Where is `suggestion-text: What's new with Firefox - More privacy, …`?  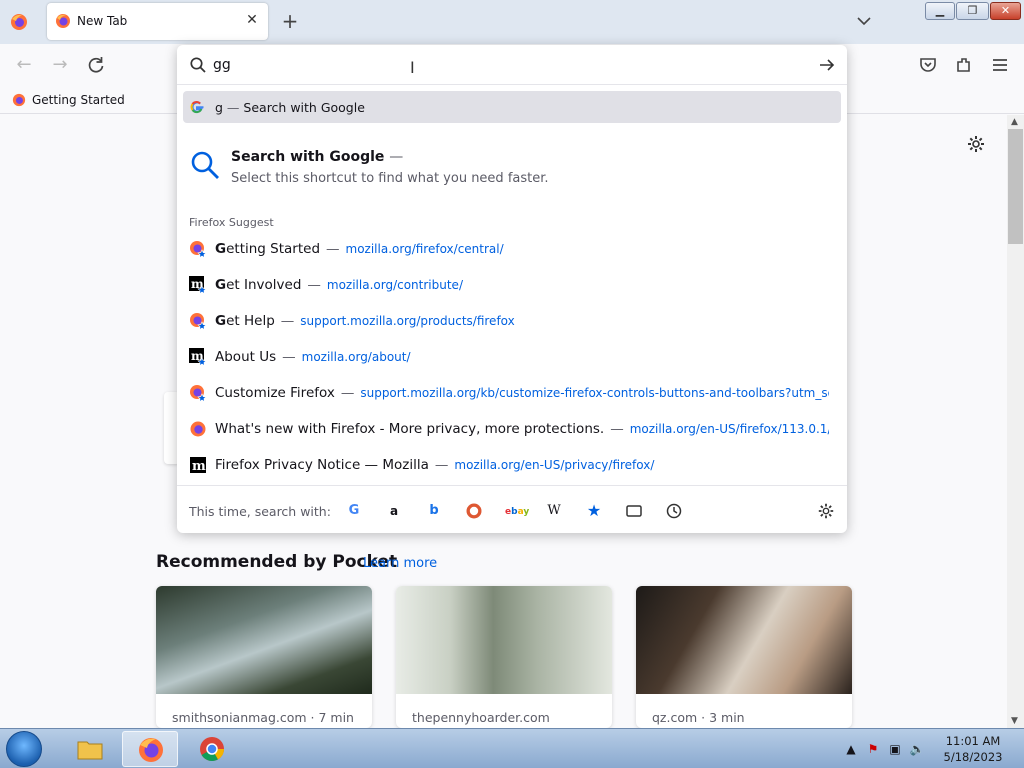 suggestion-text: What's new with Firefox - More privacy, … is located at coordinates (522, 429).